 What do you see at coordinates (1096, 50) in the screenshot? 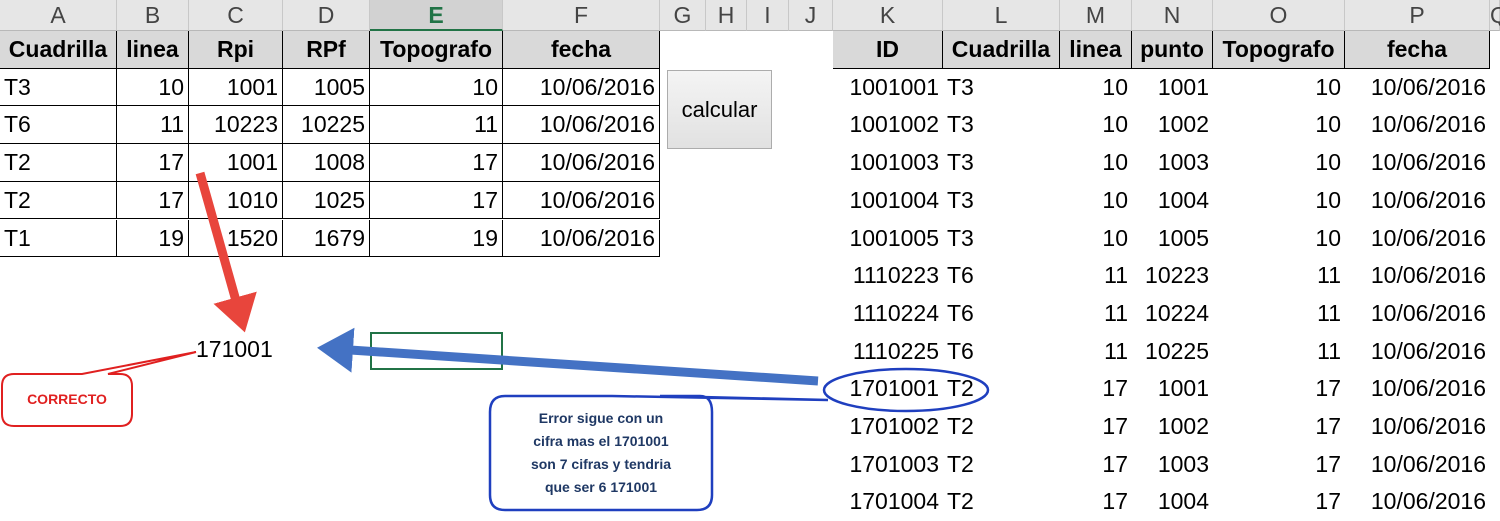
I see `header-cell: linea` at bounding box center [1096, 50].